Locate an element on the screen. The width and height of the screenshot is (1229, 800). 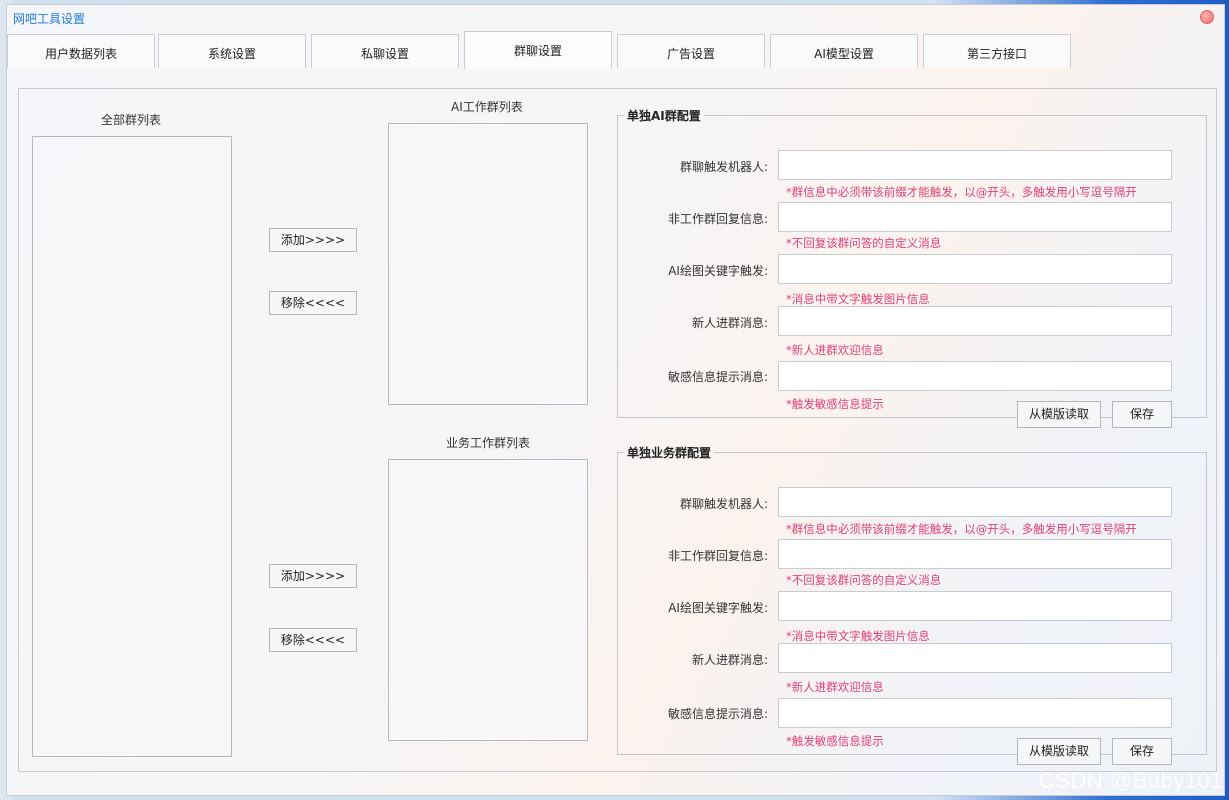
ai-sensitive-info-label: 敏感信息提示消息: is located at coordinates (717, 377).